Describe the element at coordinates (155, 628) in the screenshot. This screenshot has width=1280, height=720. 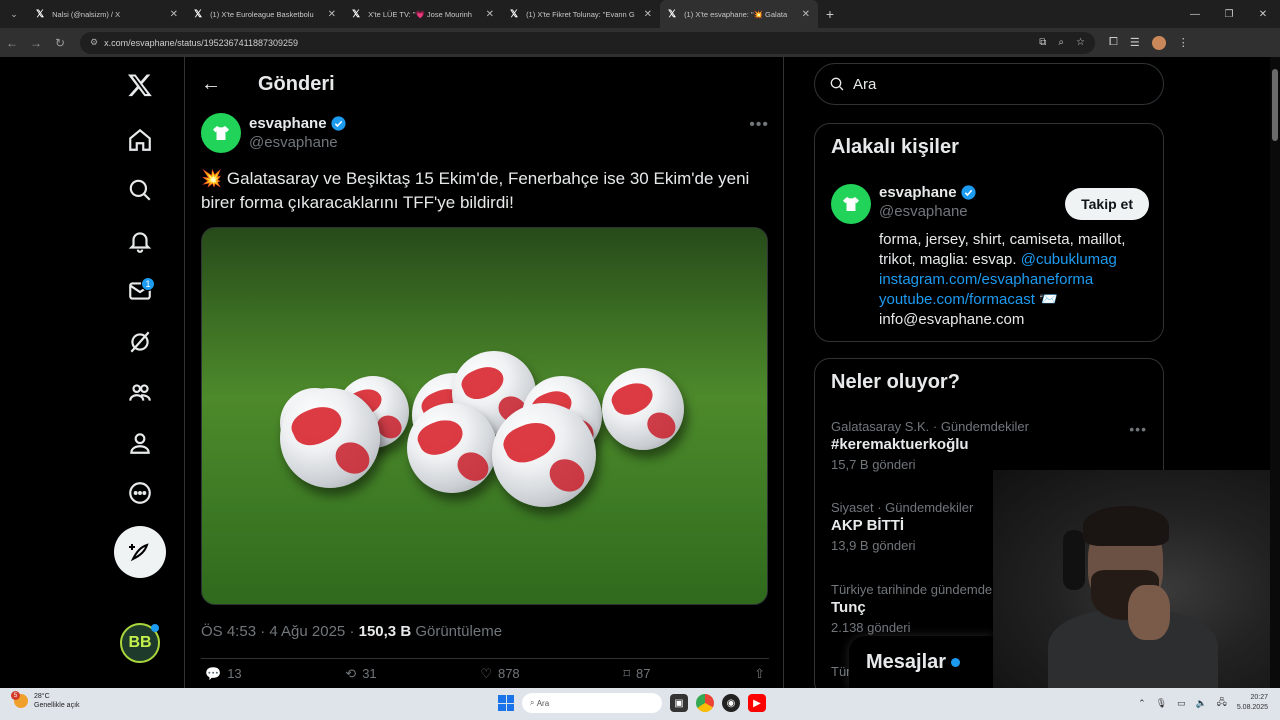
I see `account-notification-dot` at that location.